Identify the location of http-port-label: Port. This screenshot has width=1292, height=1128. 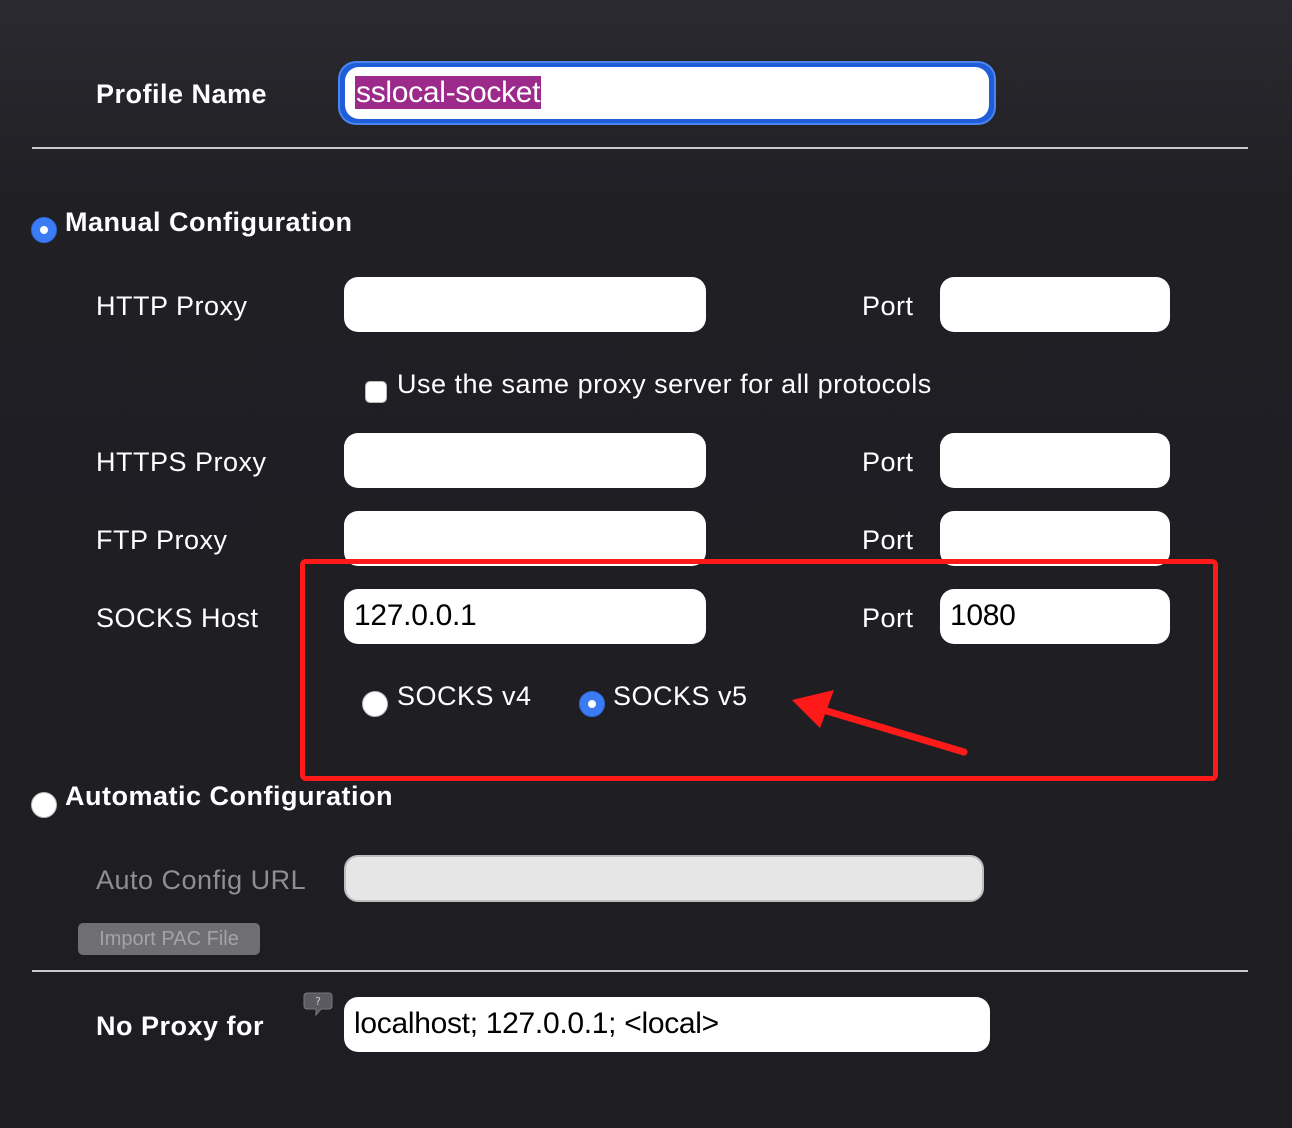
(888, 306).